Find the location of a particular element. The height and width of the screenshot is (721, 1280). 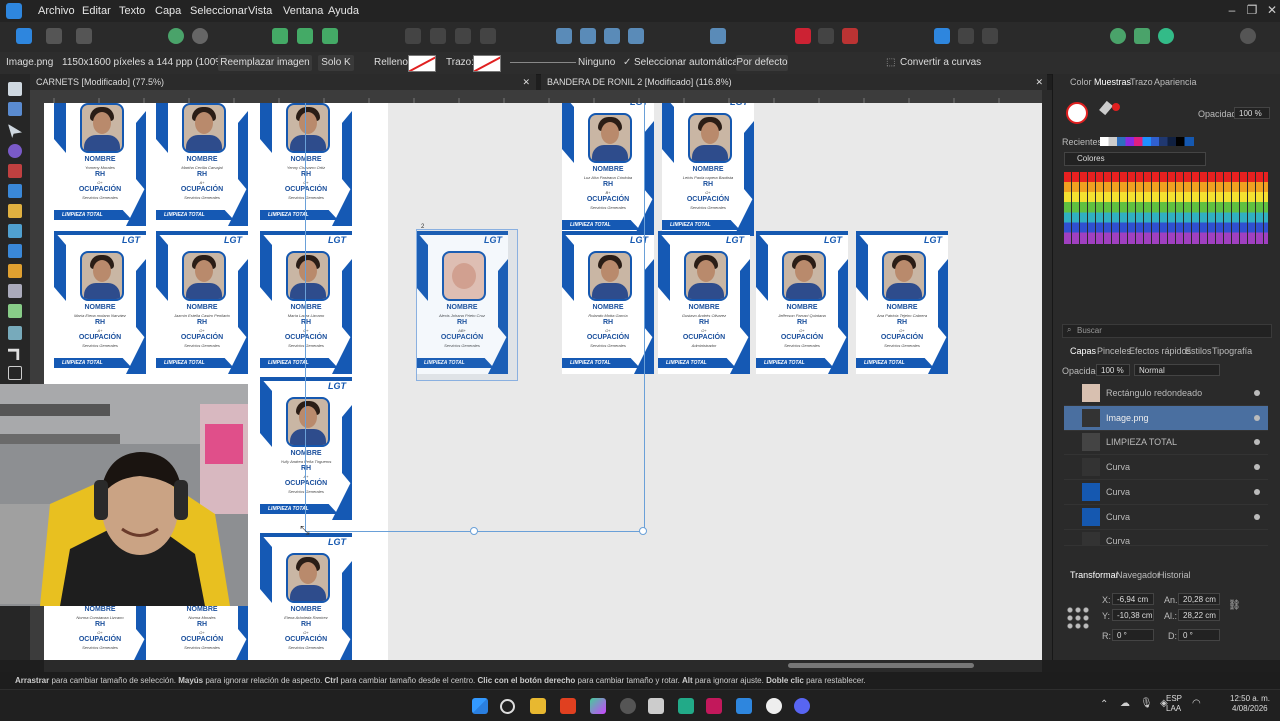

image-info-label: 1150x1600 píxeles a 144 ppp (100%) is located at coordinates (145, 62).